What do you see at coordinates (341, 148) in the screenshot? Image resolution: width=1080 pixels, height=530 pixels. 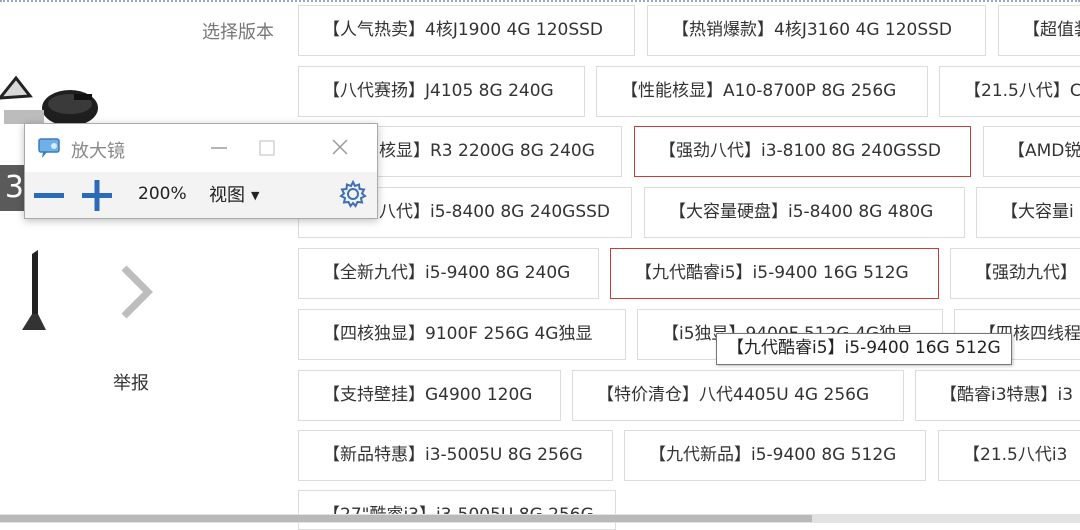 I see `close-icon` at bounding box center [341, 148].